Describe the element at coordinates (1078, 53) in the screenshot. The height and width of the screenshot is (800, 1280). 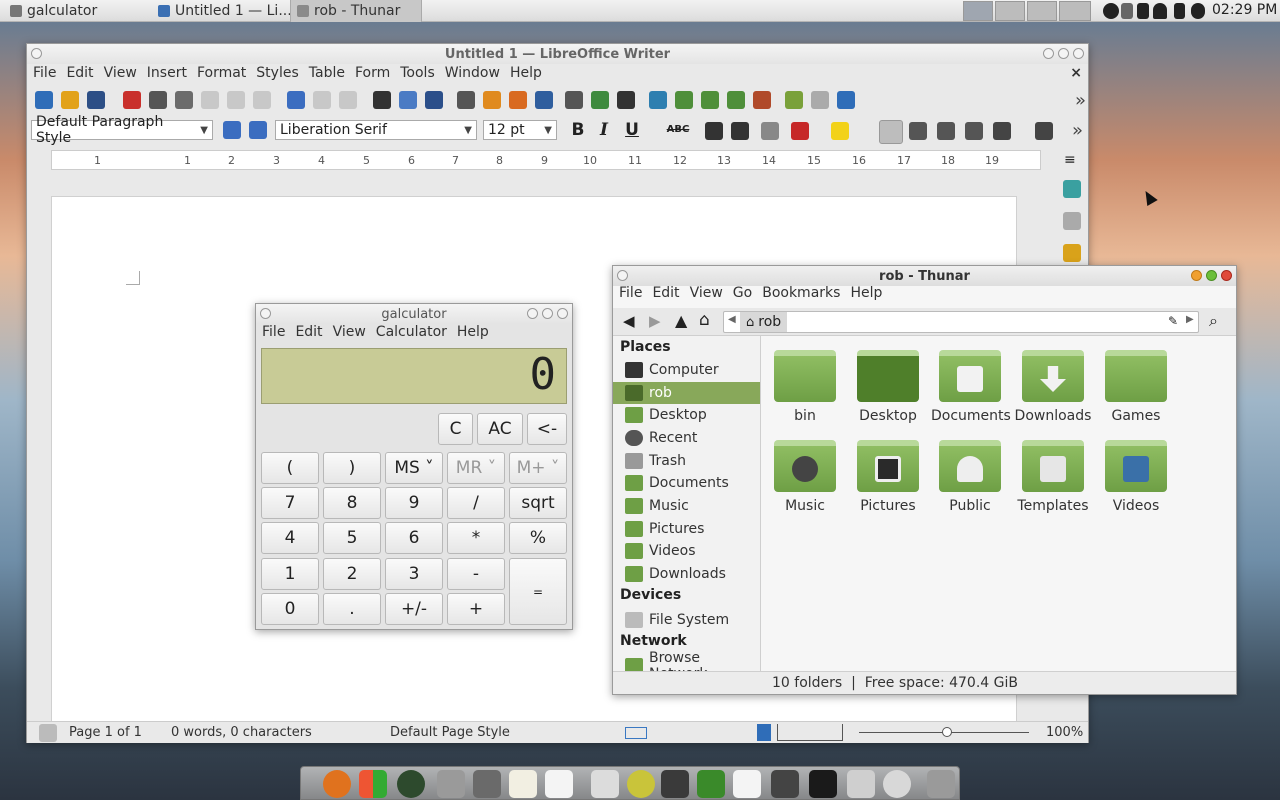
I see `close-button` at that location.